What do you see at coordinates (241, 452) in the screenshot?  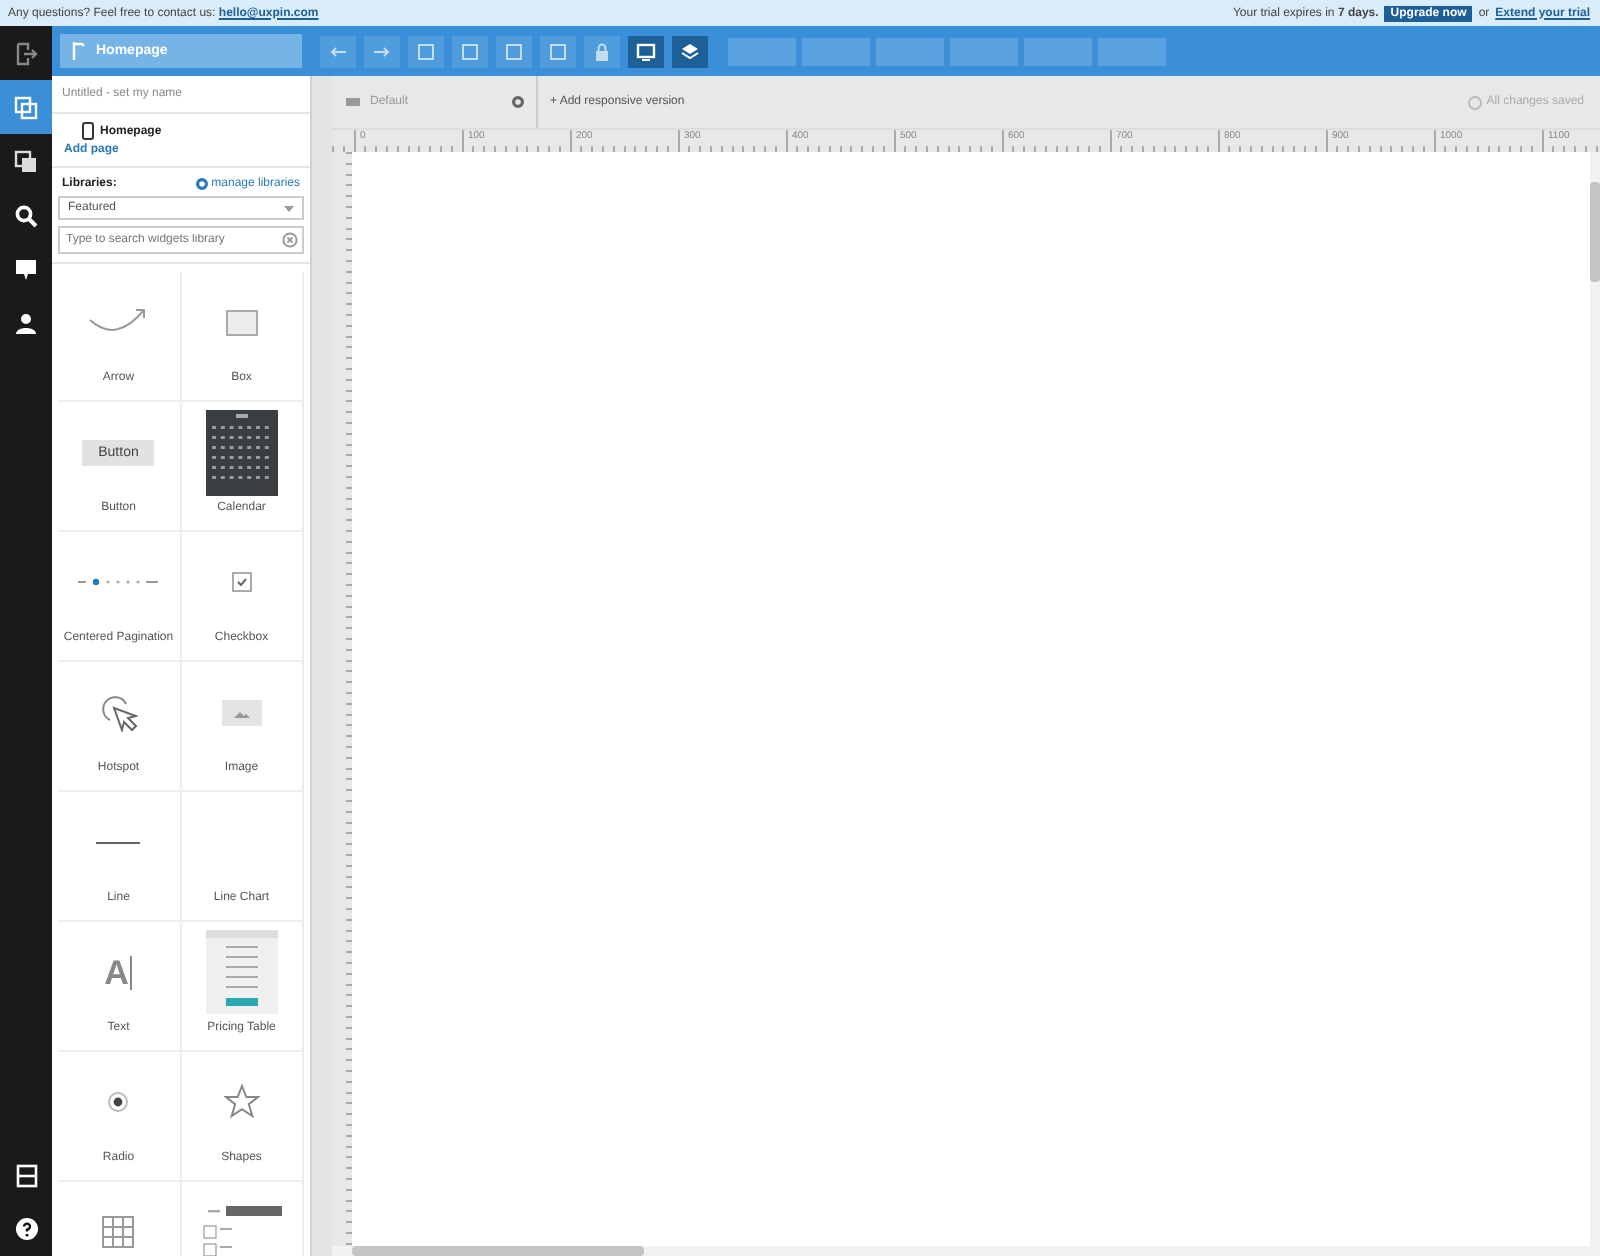 I see `calendar-icon` at bounding box center [241, 452].